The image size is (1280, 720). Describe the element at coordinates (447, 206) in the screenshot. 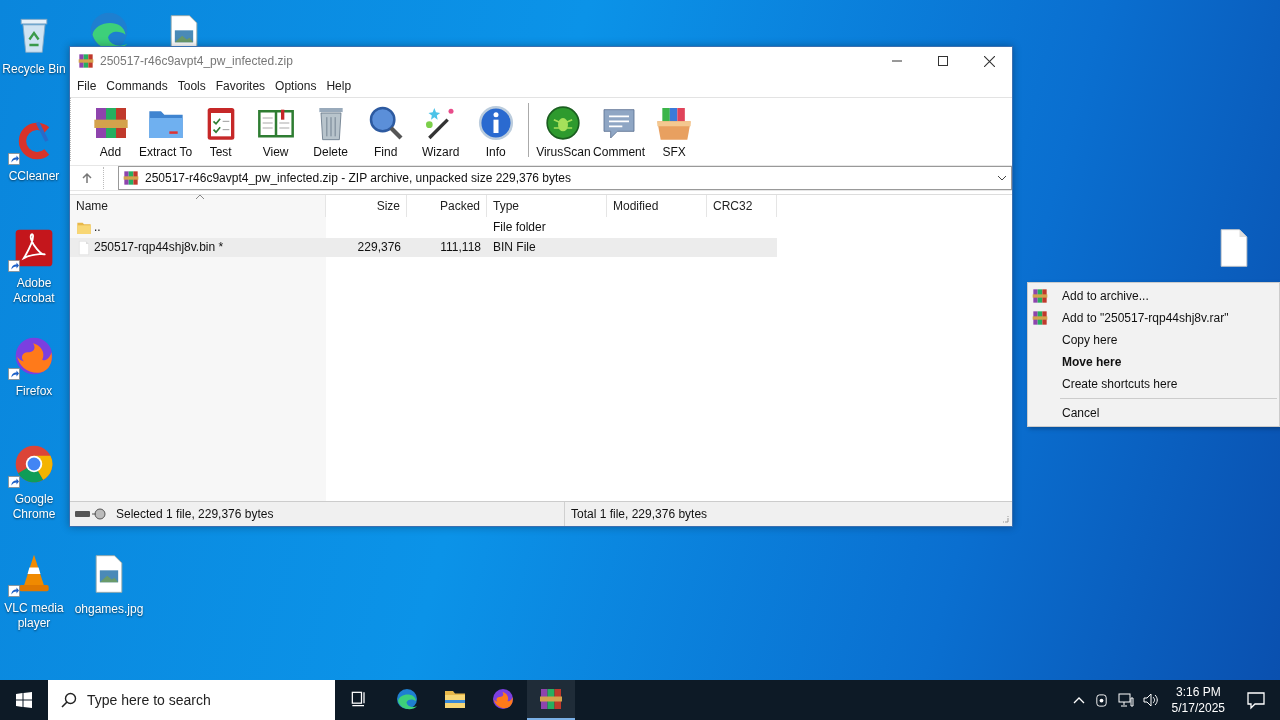

I see `column-header: Packed` at that location.